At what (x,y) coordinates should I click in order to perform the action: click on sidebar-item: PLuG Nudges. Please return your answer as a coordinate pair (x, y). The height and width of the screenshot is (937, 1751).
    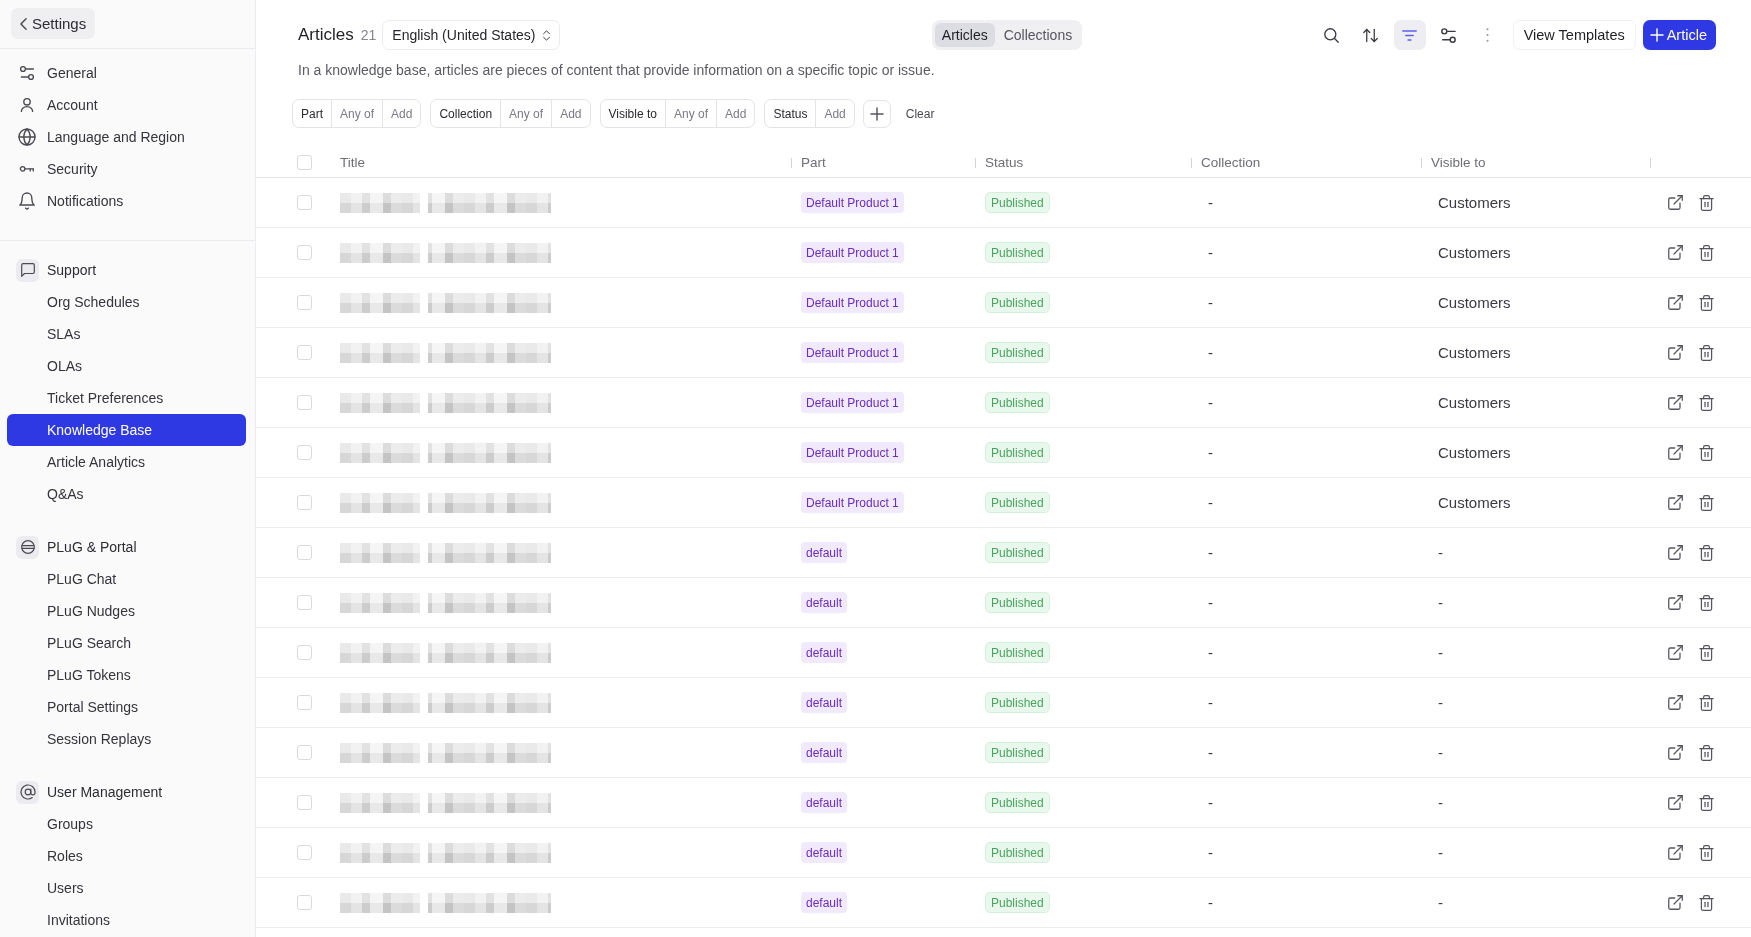
    Looking at the image, I should click on (126, 611).